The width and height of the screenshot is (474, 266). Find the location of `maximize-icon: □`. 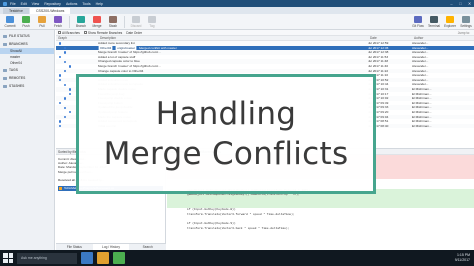

maximize-icon: □ is located at coordinates (460, 3).